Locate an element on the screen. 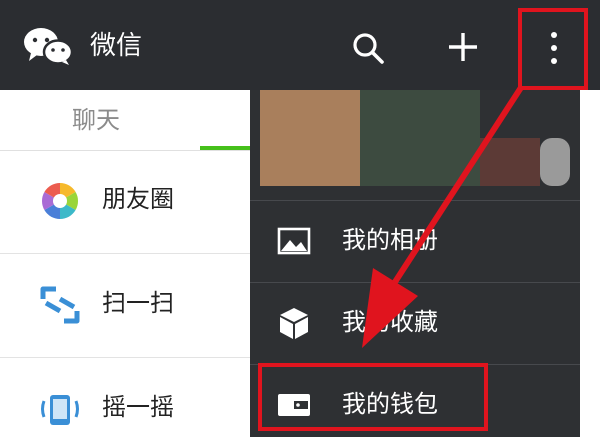  moments-icon is located at coordinates (60, 201).